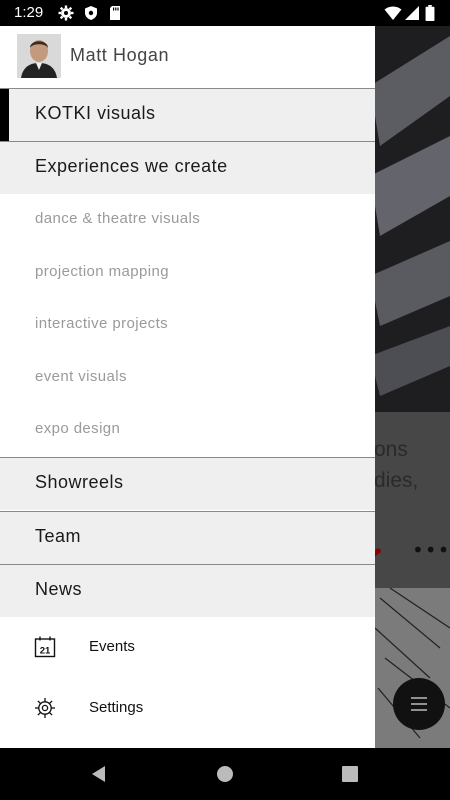 The height and width of the screenshot is (800, 450). What do you see at coordinates (77, 428) in the screenshot?
I see `sub-item-expo-design: expo design` at bounding box center [77, 428].